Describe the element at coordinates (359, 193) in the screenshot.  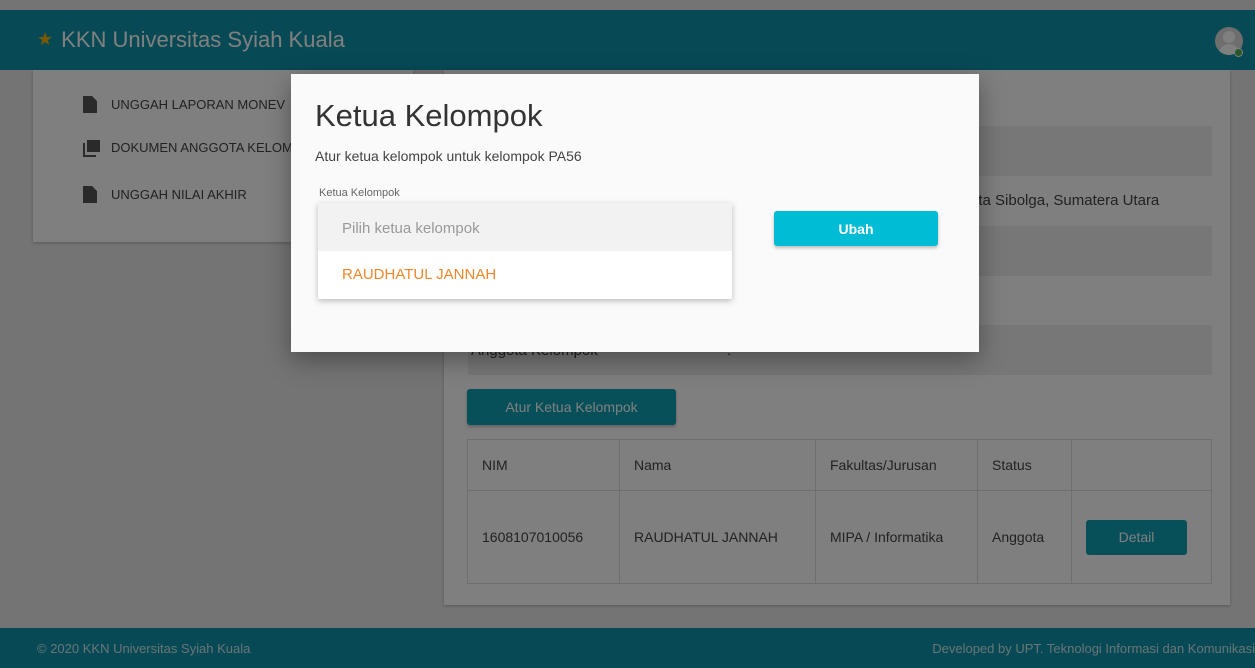
I see `ketua-field-label: Ketua Kelompok` at that location.